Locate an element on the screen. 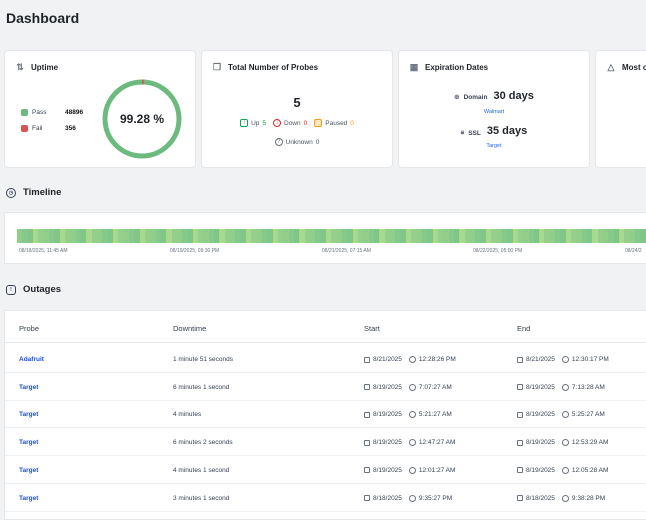 The height and width of the screenshot is (520, 646). down-label: Down is located at coordinates (292, 123).